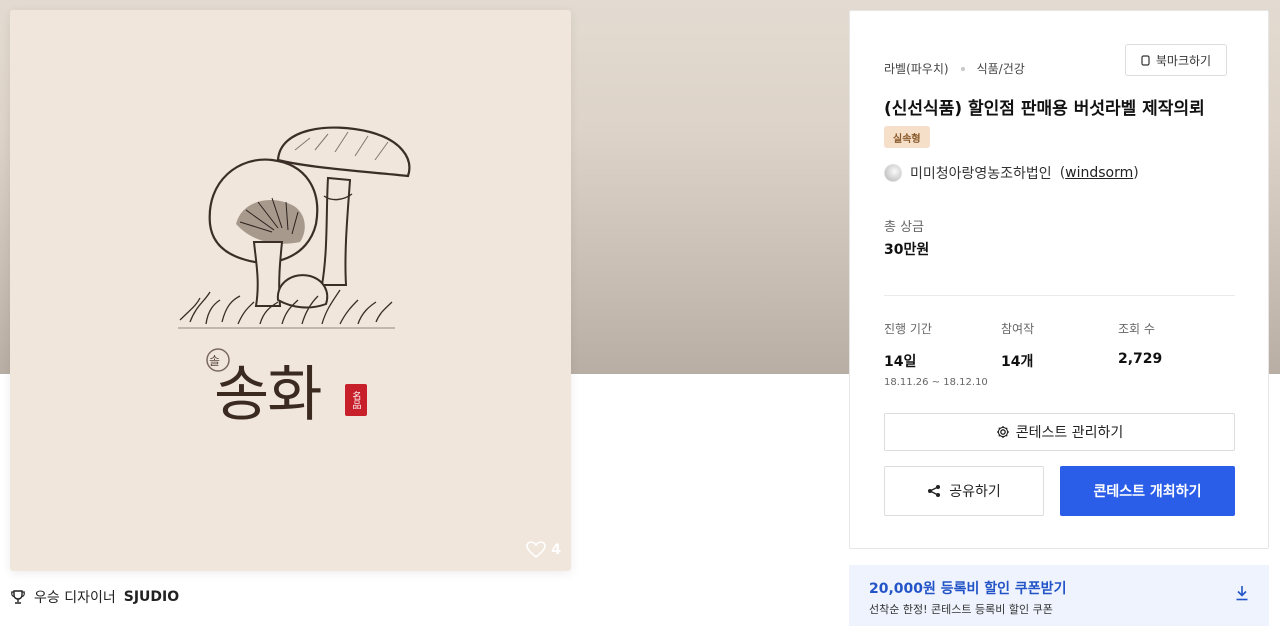  I want to click on manage-label: 콘테스트 관리하기, so click(1069, 433).